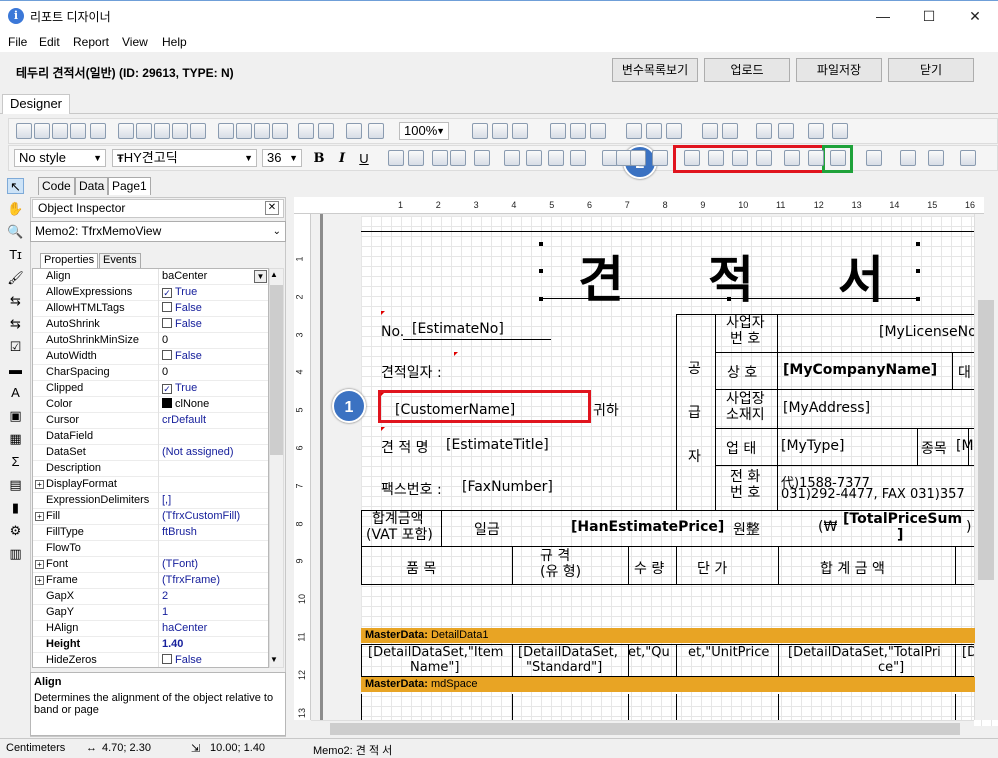 This screenshot has width=998, height=758. Describe the element at coordinates (975, 16) in the screenshot. I see `close-button: ✕` at that location.